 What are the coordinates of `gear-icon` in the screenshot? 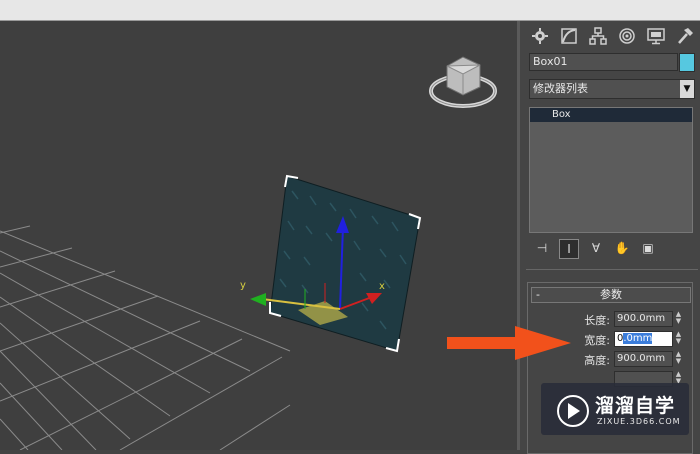 It's located at (539, 36).